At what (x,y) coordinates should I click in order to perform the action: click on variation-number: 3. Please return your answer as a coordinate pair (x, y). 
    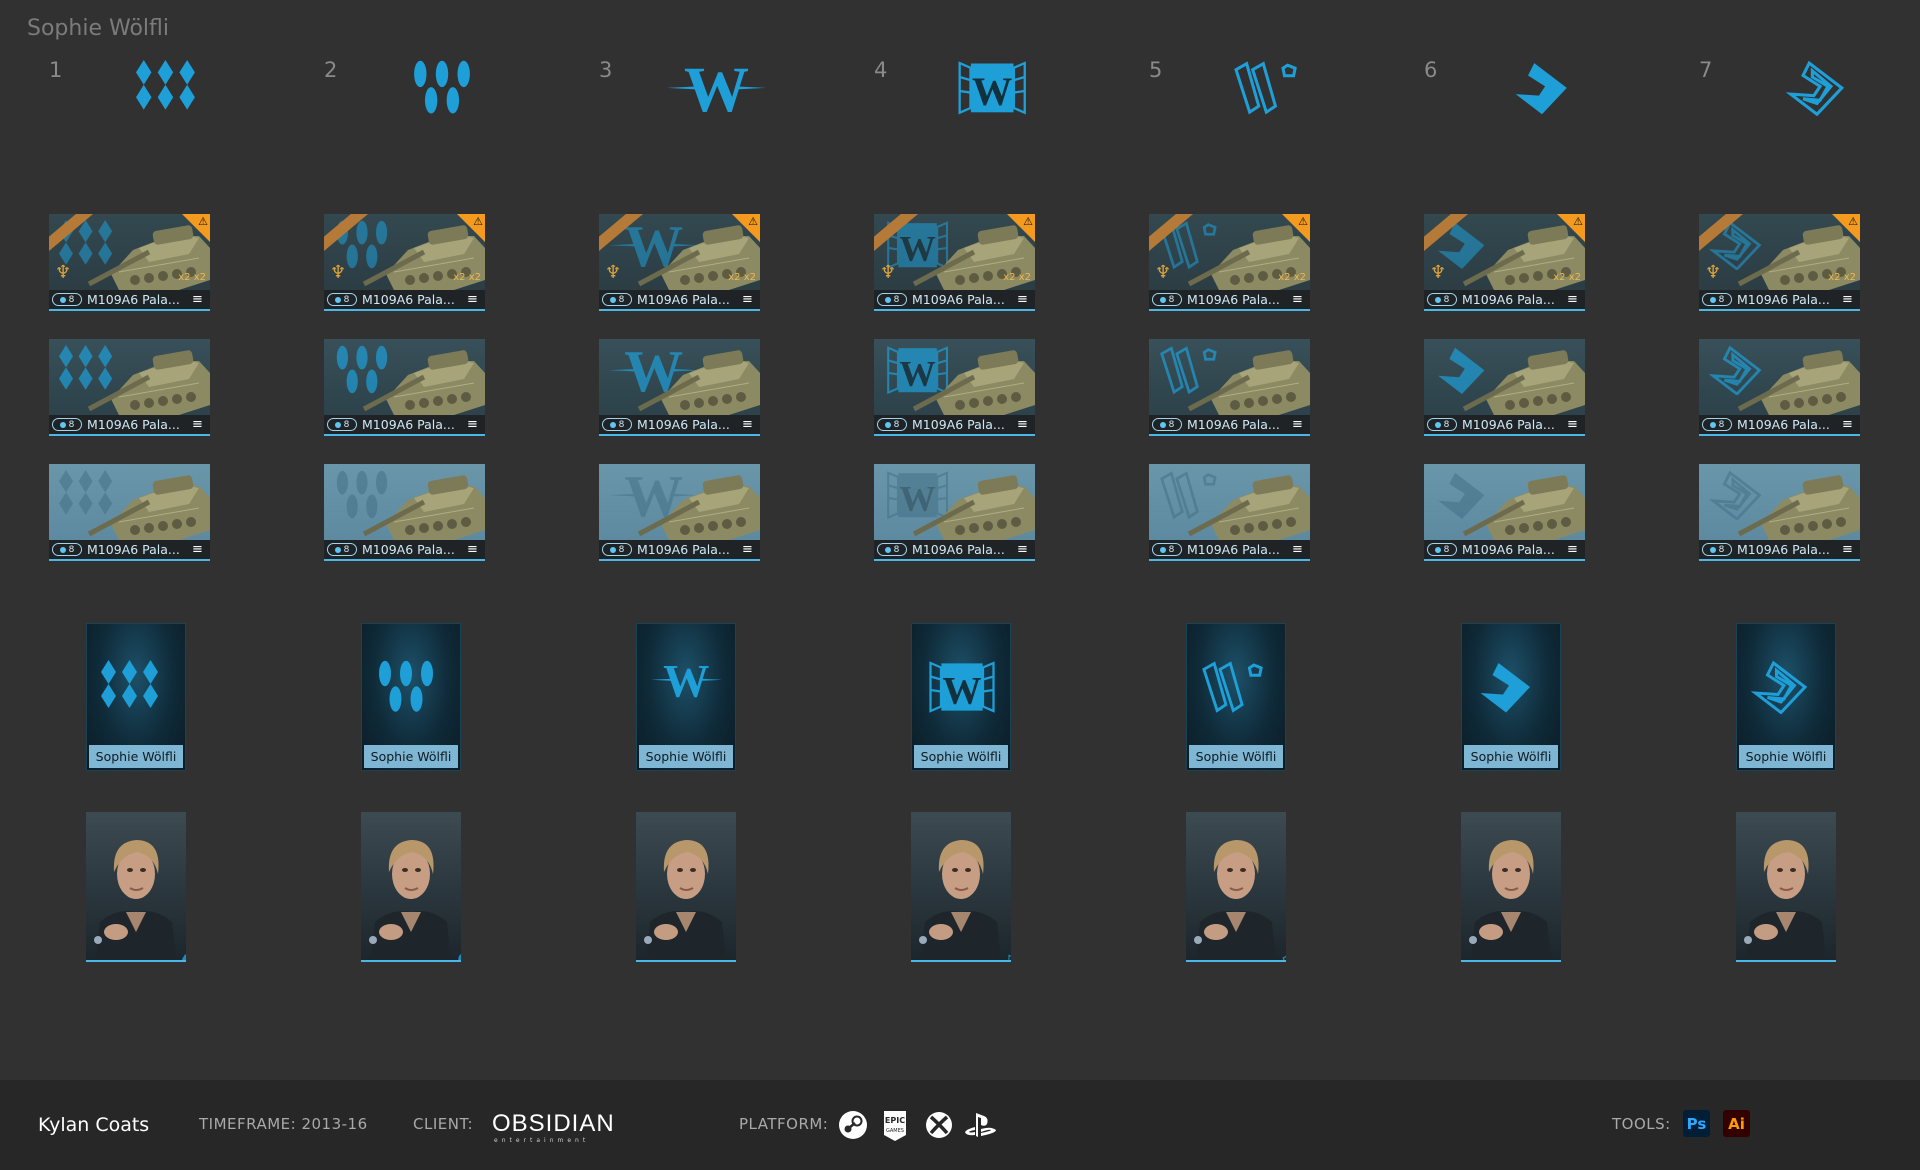
    Looking at the image, I should click on (606, 70).